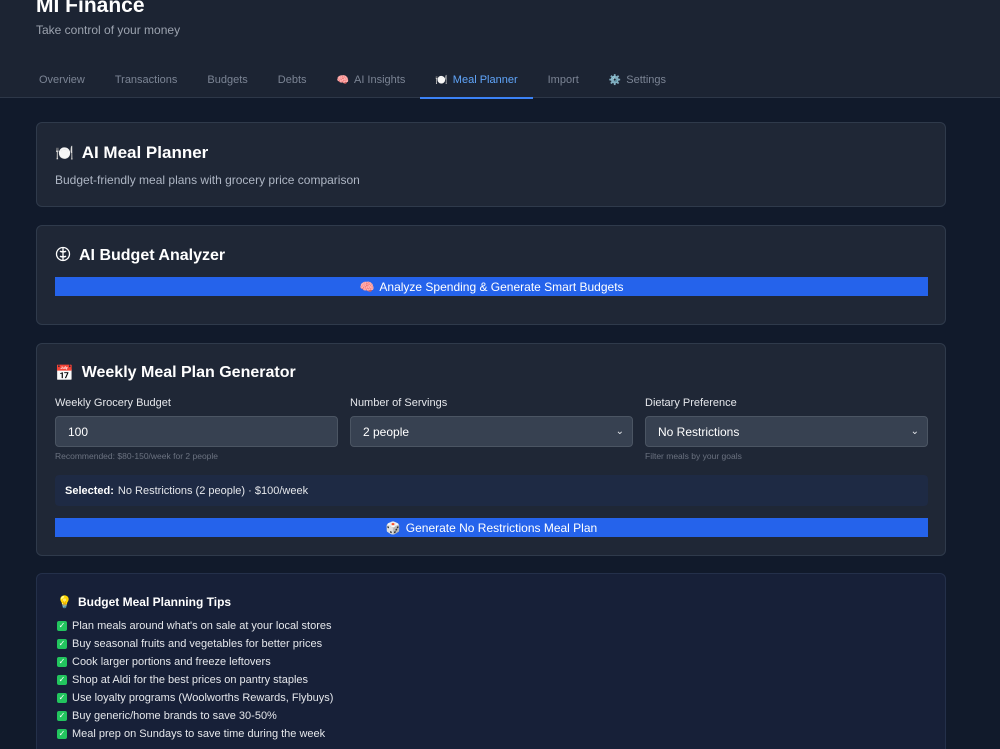  I want to click on budget-hint: Recommended: $80-150/week for 2 people, so click(137, 456).